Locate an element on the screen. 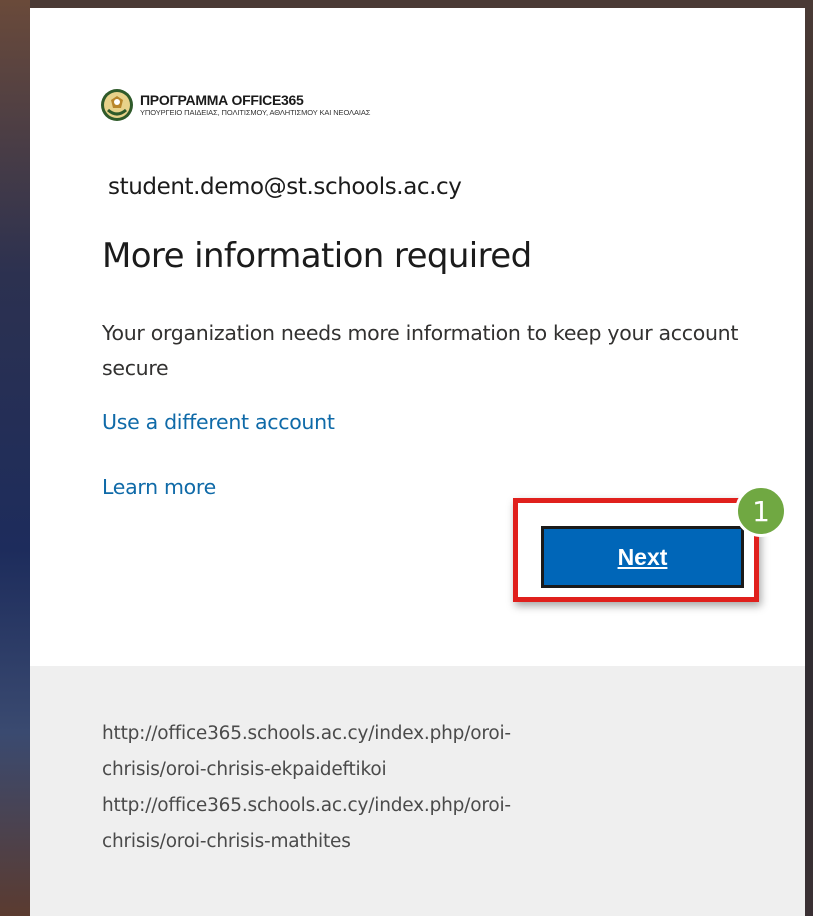 The image size is (813, 916). background-right is located at coordinates (809, 458).